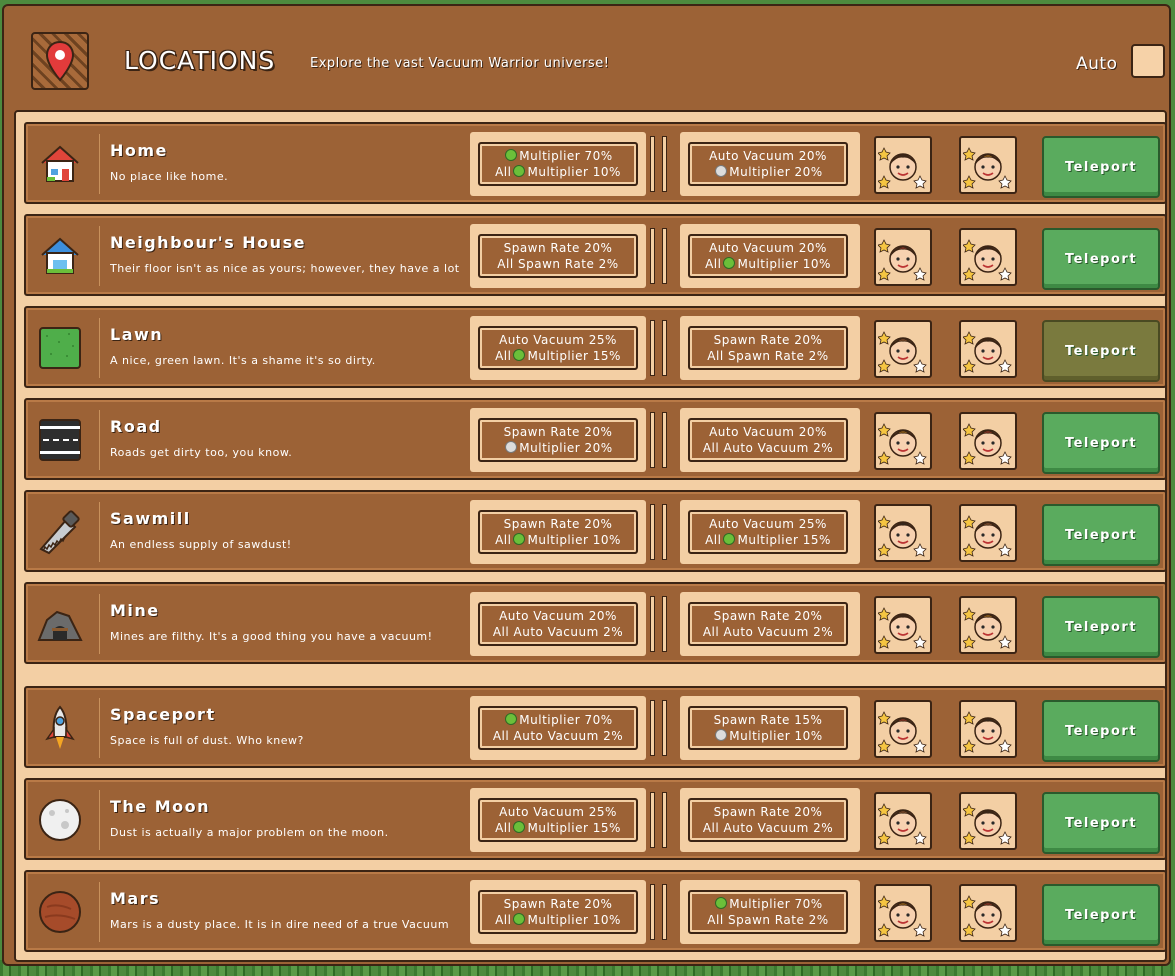  I want to click on boost-panel-1: Auto Vacuum 20% All Auto Vacuum 2%, so click(558, 624).